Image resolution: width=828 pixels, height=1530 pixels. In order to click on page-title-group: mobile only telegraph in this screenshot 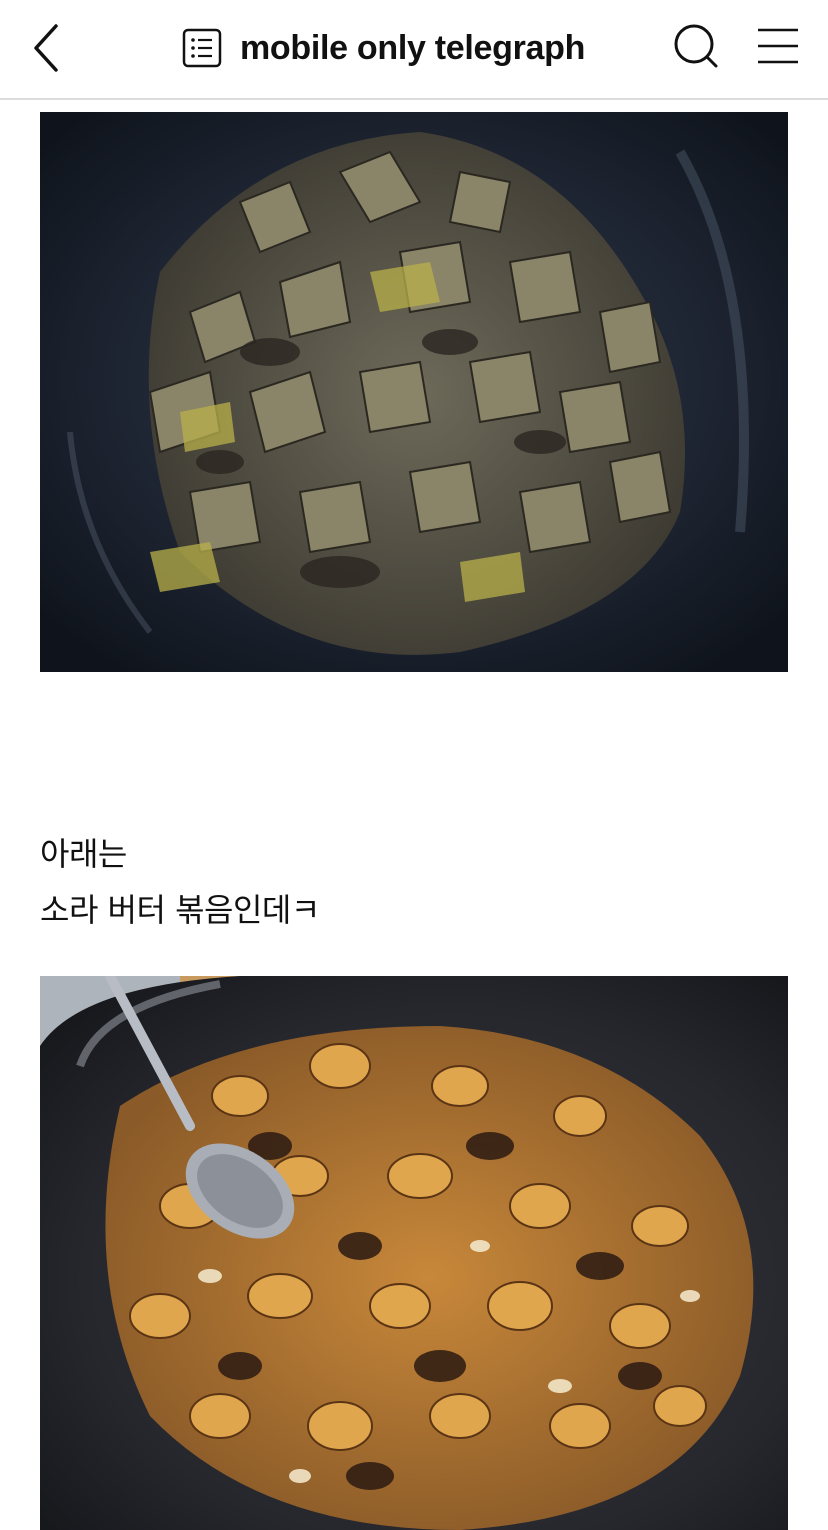, I will do `click(383, 48)`.